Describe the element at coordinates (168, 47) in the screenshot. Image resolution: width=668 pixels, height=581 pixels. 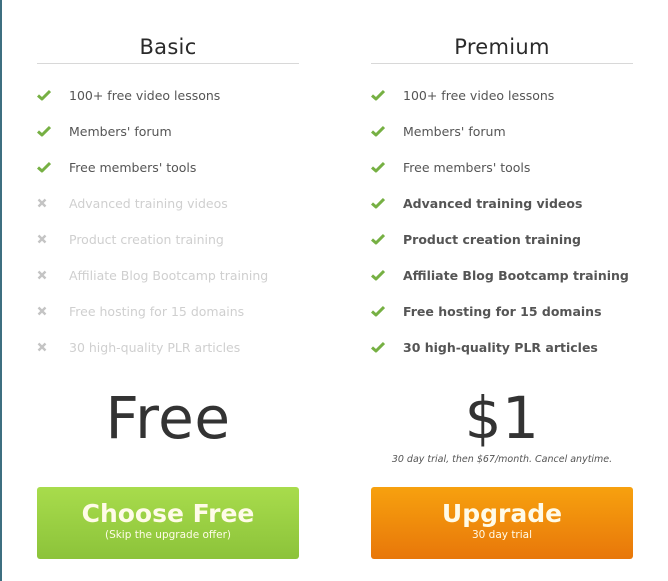
I see `plan-title: Basic` at that location.